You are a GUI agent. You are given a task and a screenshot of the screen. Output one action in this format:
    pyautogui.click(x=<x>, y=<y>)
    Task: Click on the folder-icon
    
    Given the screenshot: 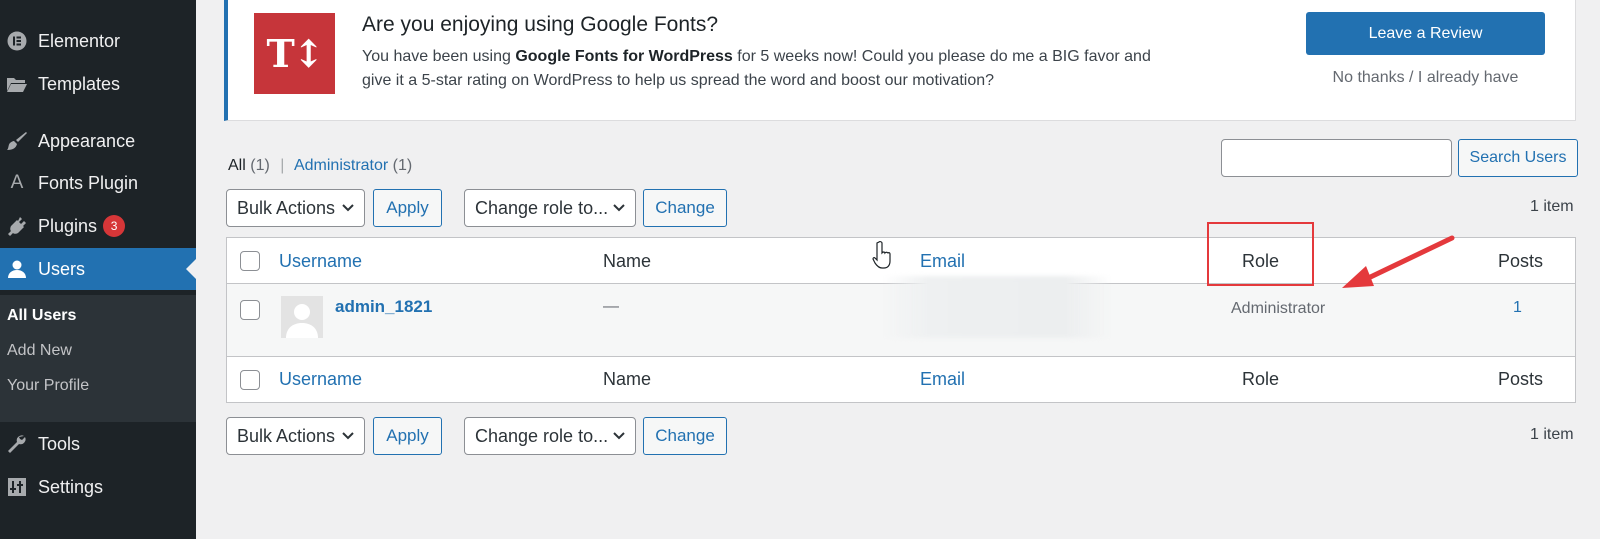 What is the action you would take?
    pyautogui.click(x=17, y=84)
    